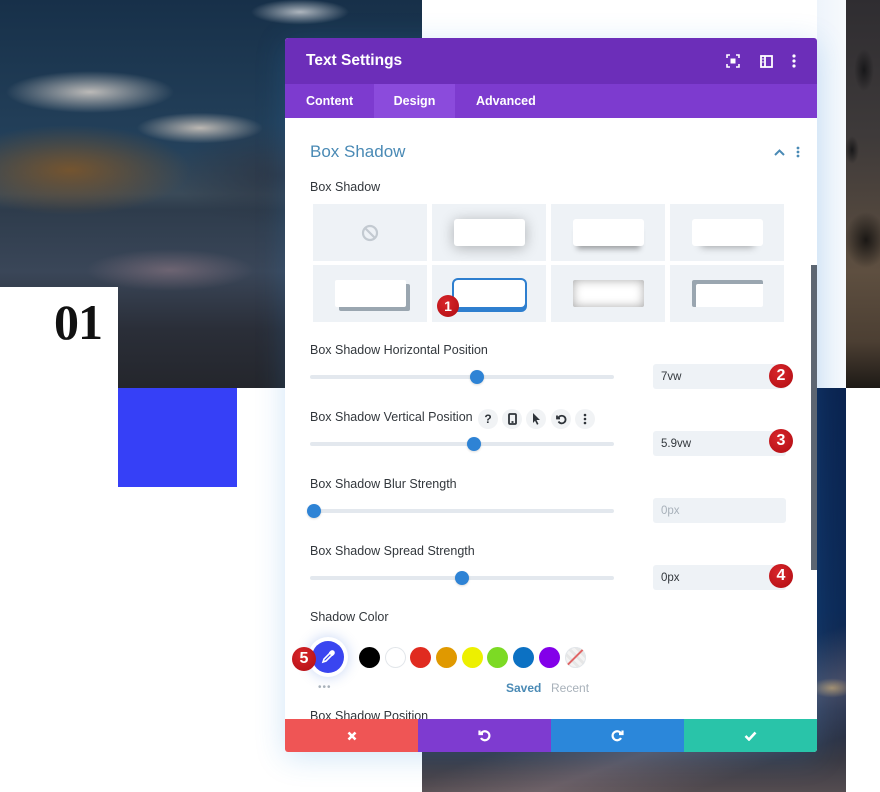 The image size is (880, 792). Describe the element at coordinates (585, 419) in the screenshot. I see `field-more-icon` at that location.